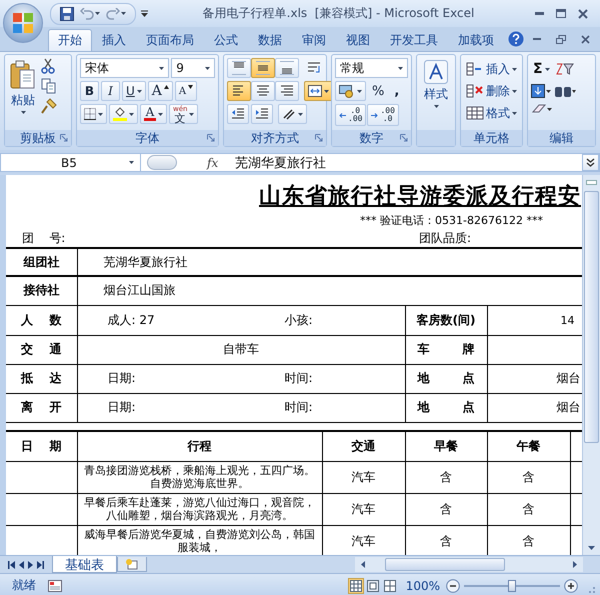 This screenshot has height=595, width=600. Describe the element at coordinates (492, 138) in the screenshot. I see `group-label: 单元格` at that location.